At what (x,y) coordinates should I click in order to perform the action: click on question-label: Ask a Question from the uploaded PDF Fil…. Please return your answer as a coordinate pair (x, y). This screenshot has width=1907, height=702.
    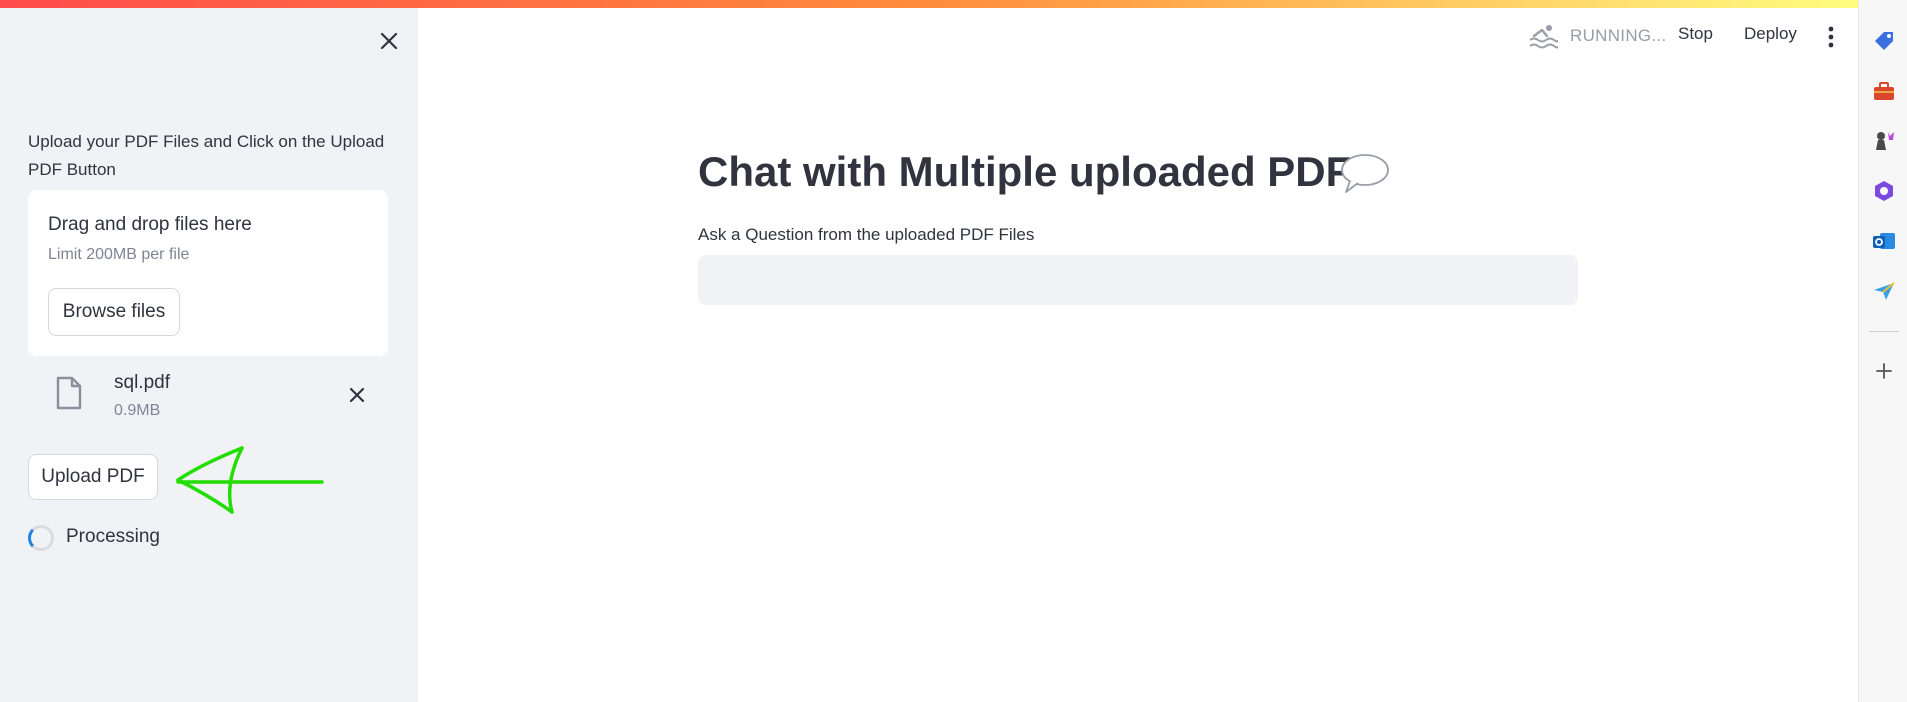
    Looking at the image, I should click on (866, 234).